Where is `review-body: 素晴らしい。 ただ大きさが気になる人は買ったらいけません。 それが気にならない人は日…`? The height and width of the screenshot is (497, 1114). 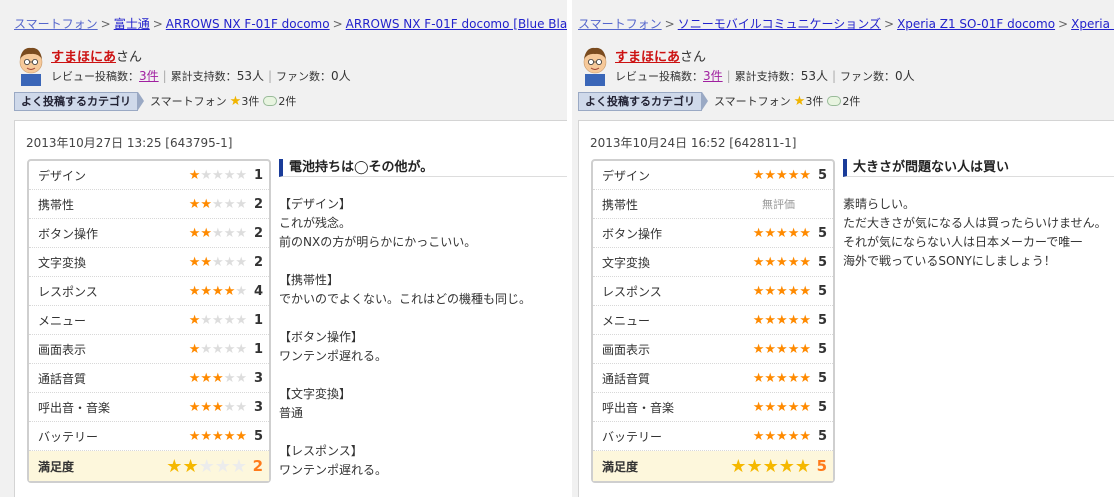 review-body: 素晴らしい。 ただ大きさが気になる人は買ったらいけません。 それが気にならない人は日… is located at coordinates (978, 233).